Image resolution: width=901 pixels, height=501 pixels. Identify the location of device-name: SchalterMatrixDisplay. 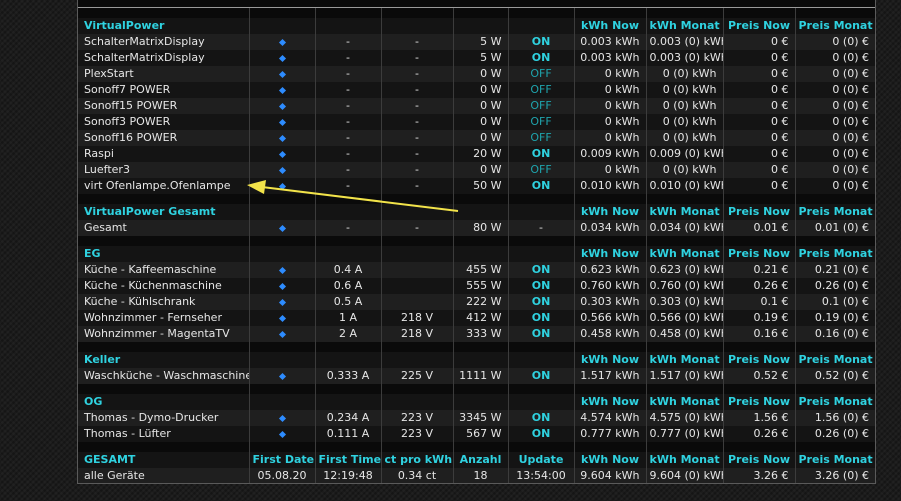
(163, 58).